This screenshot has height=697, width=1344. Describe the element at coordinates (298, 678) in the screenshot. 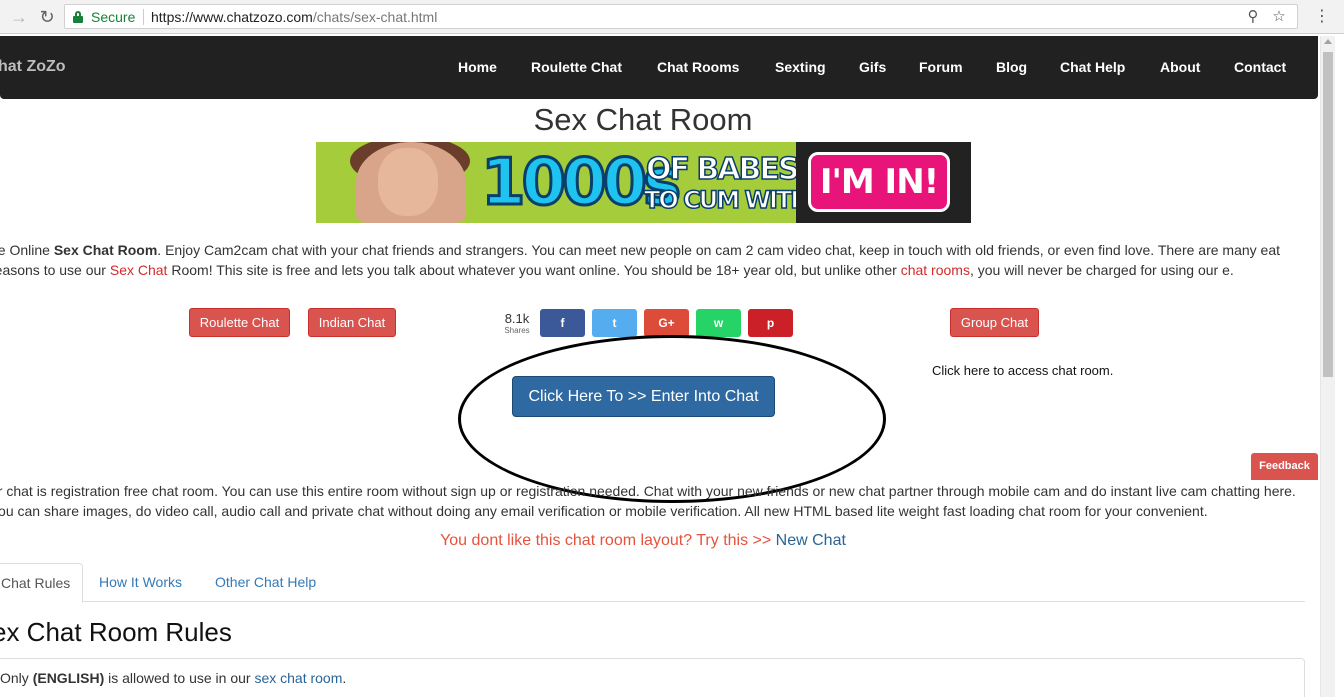

I see `sex-chat-room-link: sex chat room` at that location.